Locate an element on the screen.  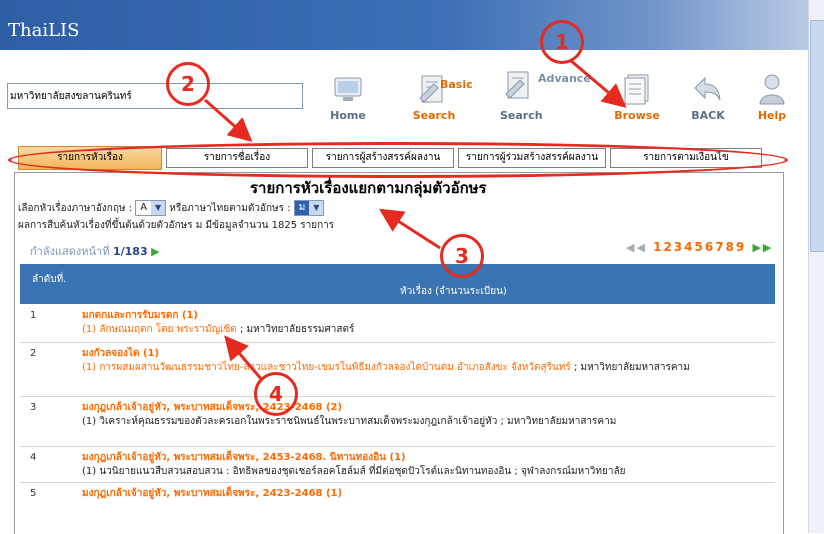
back-button: BACK is located at coordinates (708, 97).